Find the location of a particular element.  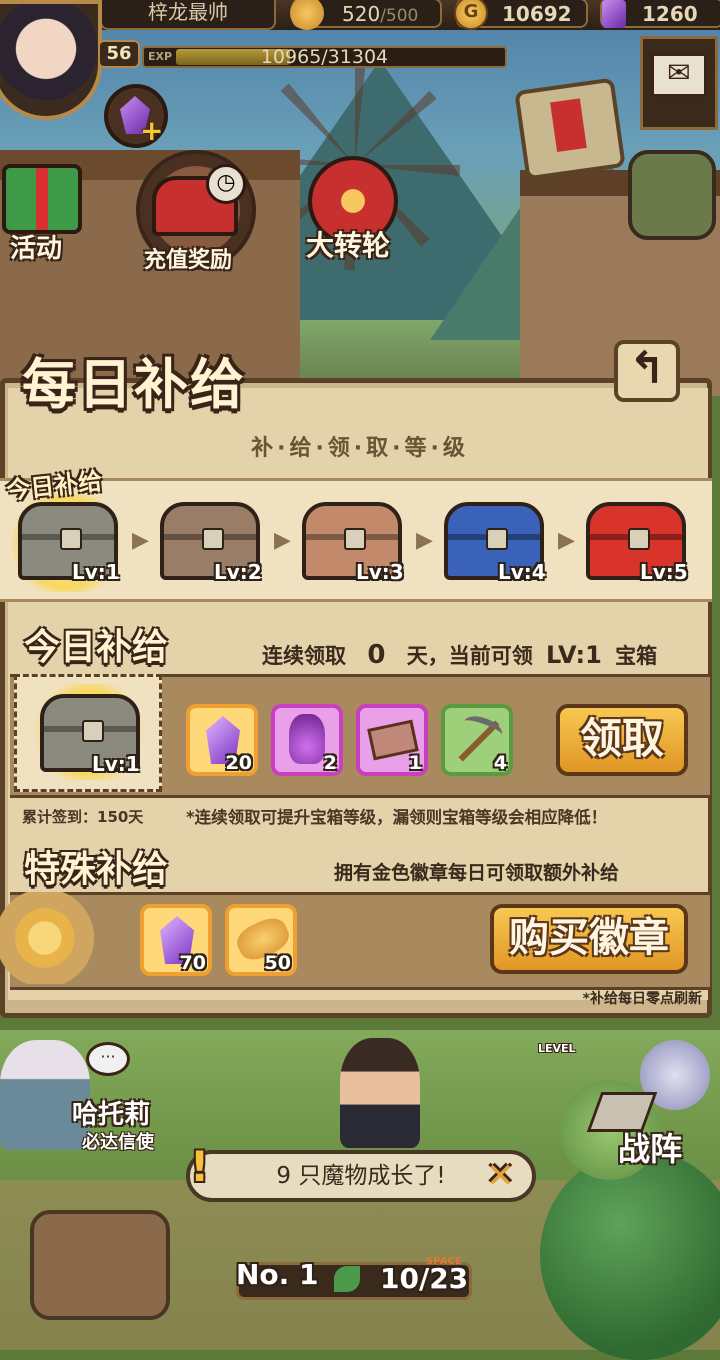

mail-icon: ✉ is located at coordinates (679, 75).